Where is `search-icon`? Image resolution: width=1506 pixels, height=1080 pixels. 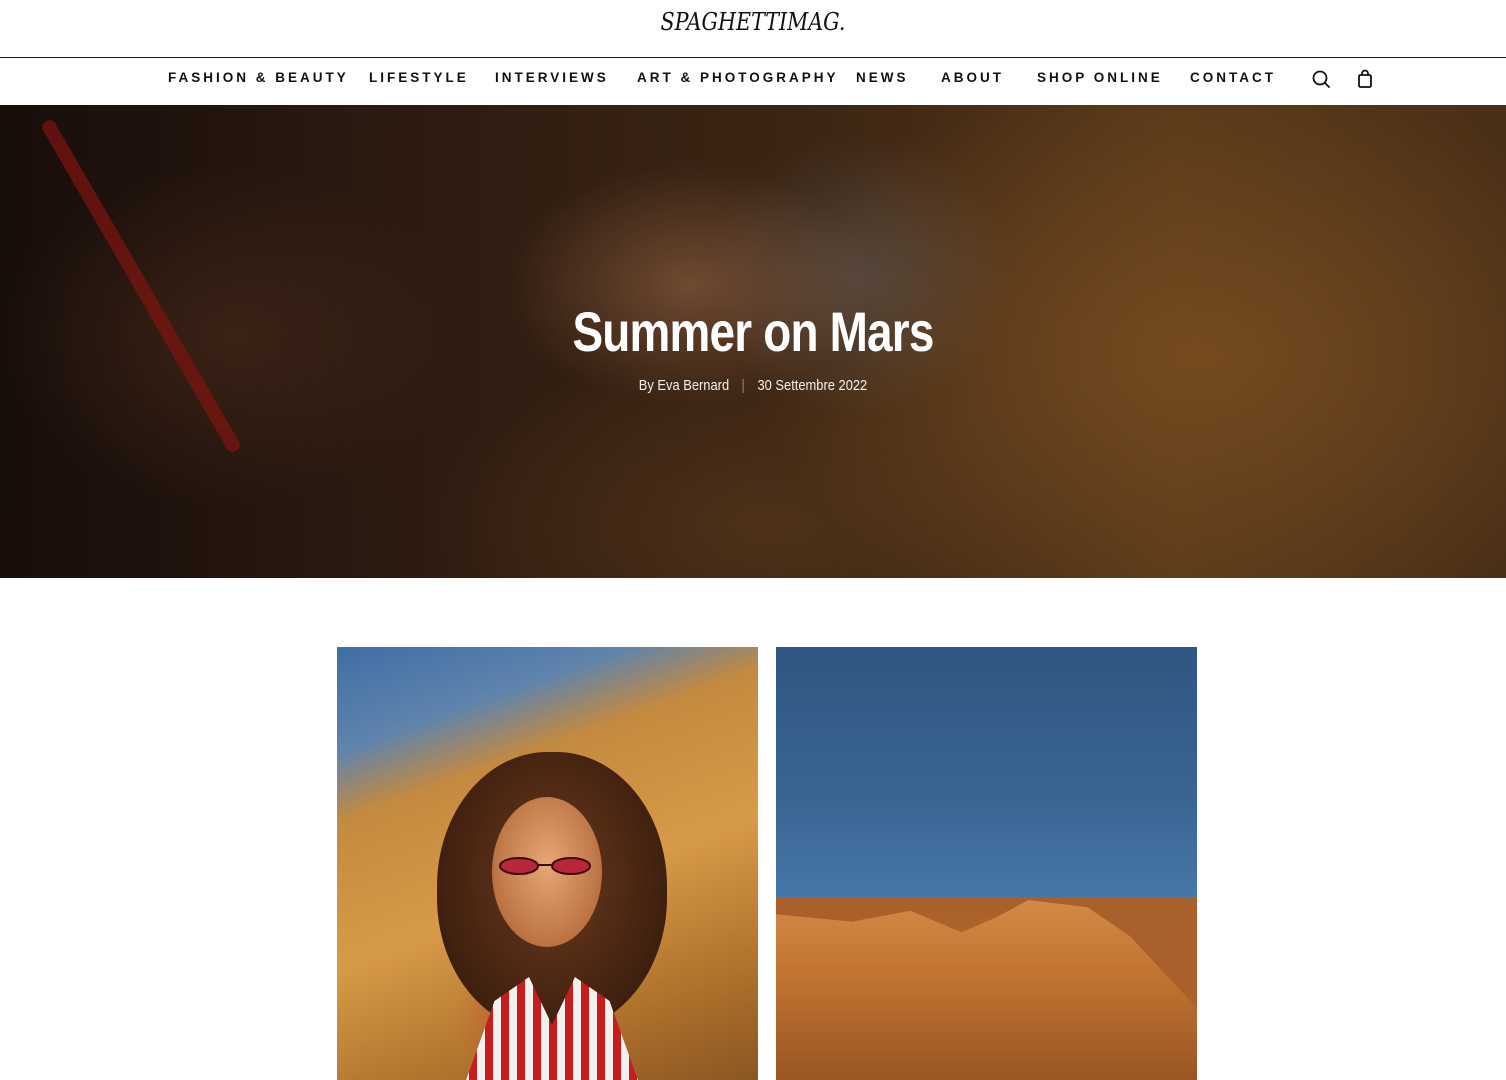 search-icon is located at coordinates (1321, 79).